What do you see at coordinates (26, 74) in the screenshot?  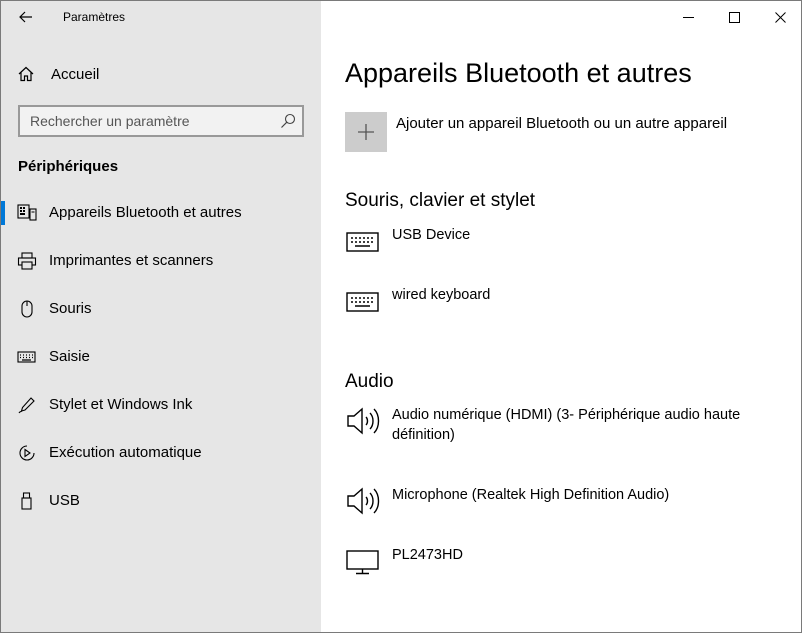 I see `home-icon` at bounding box center [26, 74].